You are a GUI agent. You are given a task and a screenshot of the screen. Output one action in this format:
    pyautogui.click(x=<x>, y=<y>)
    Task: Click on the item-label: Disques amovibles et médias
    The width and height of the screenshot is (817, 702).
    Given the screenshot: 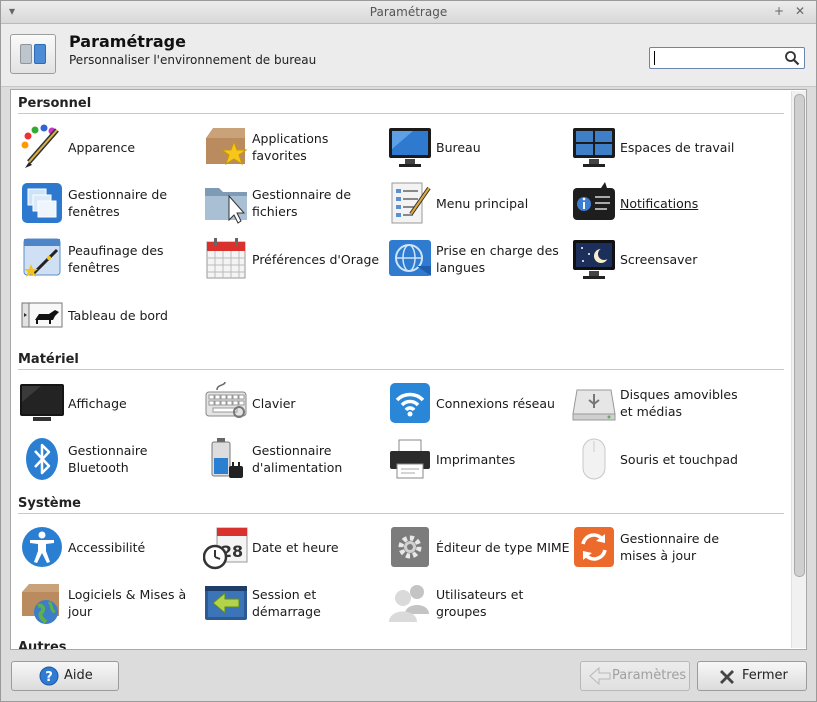 What is the action you would take?
    pyautogui.click(x=679, y=403)
    